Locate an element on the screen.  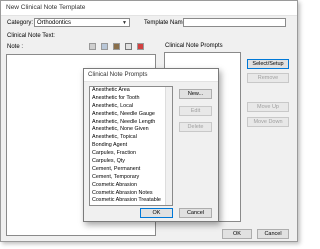
template-name-label: Template Name: is located at coordinates (166, 23).